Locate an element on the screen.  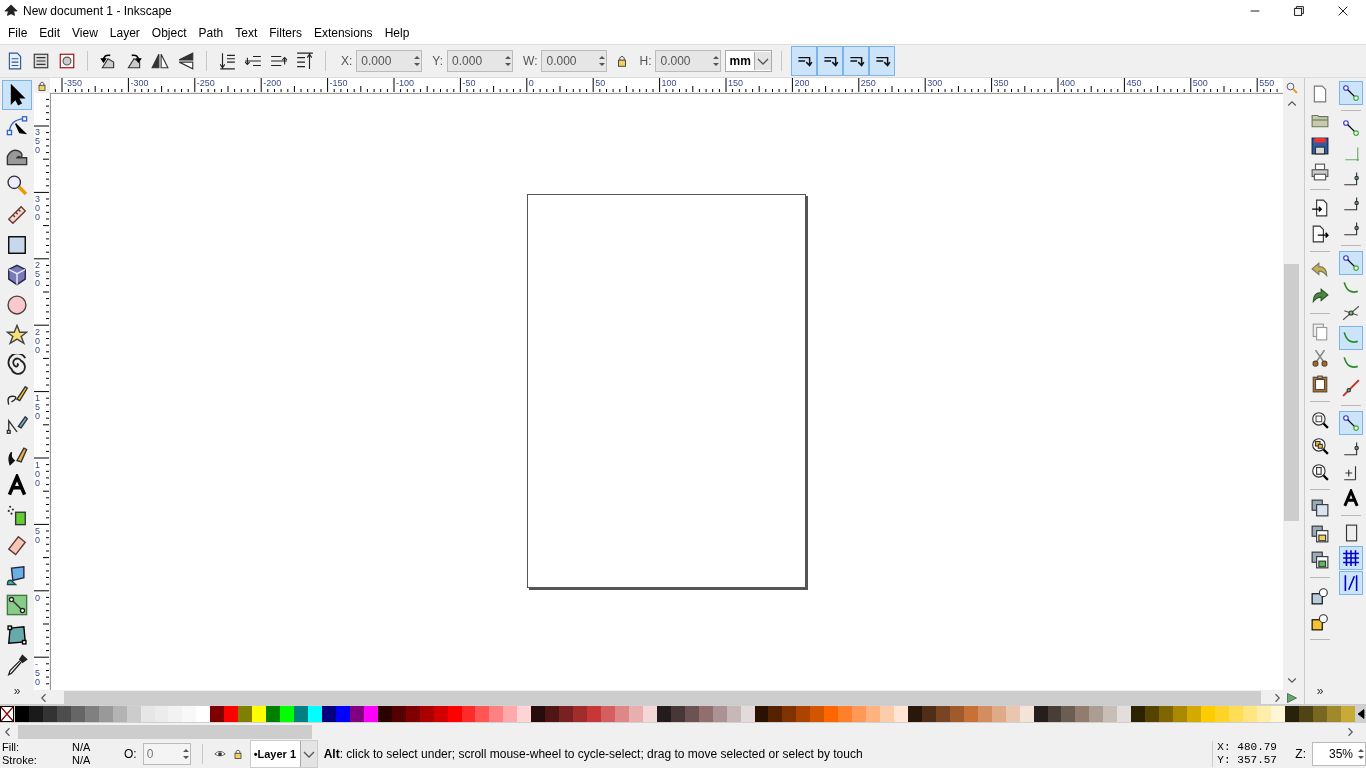
ruler-label: -100 is located at coordinates (405, 83).